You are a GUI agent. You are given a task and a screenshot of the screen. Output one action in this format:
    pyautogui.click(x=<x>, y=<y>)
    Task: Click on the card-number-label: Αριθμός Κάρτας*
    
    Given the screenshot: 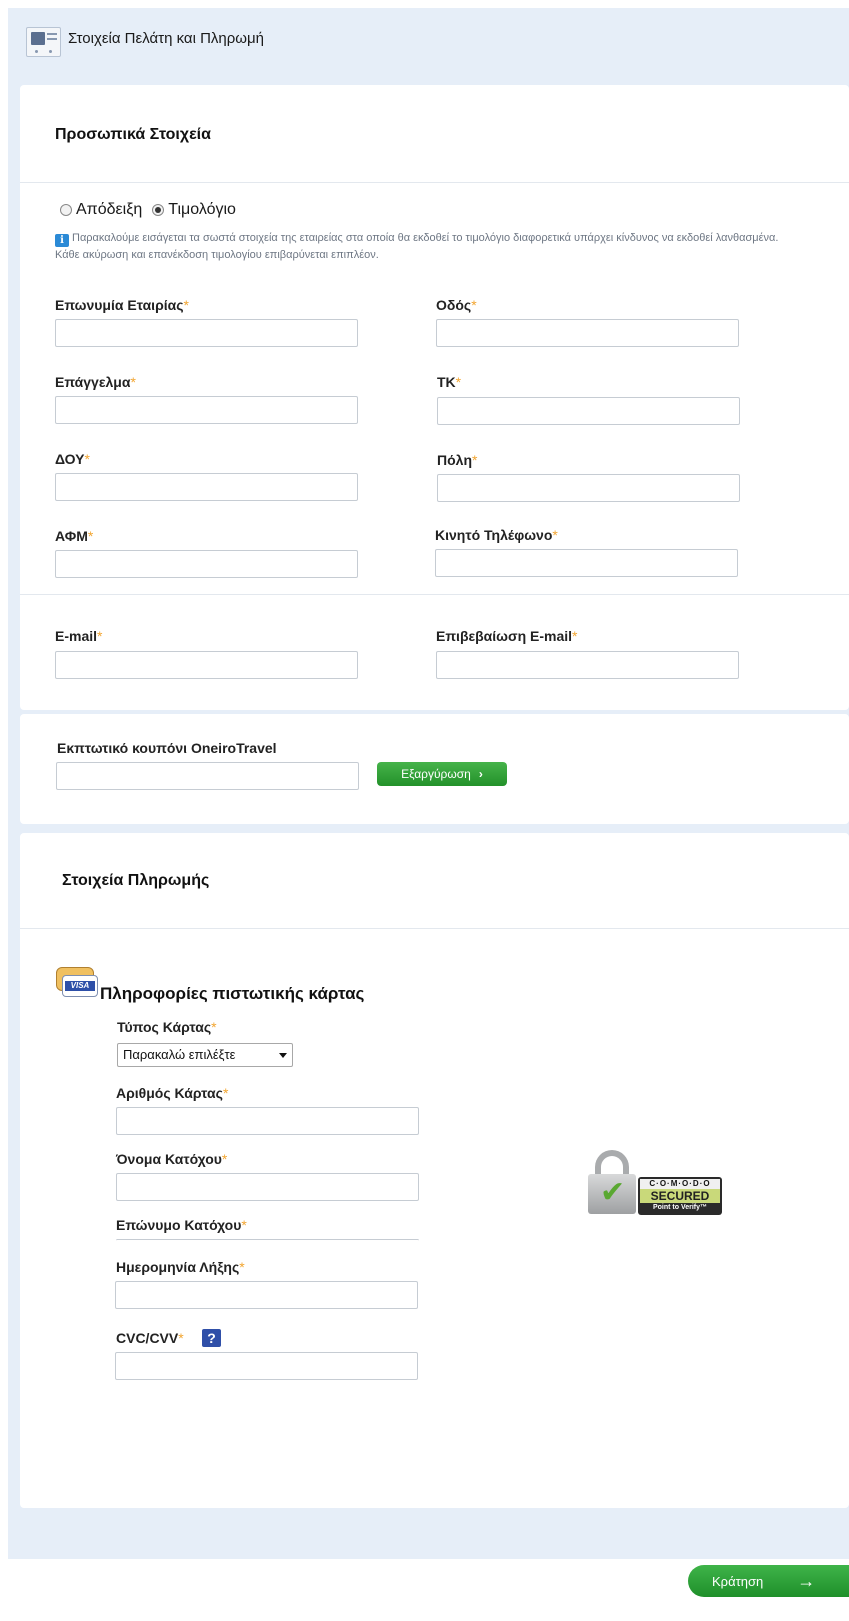 What is the action you would take?
    pyautogui.click(x=172, y=1093)
    